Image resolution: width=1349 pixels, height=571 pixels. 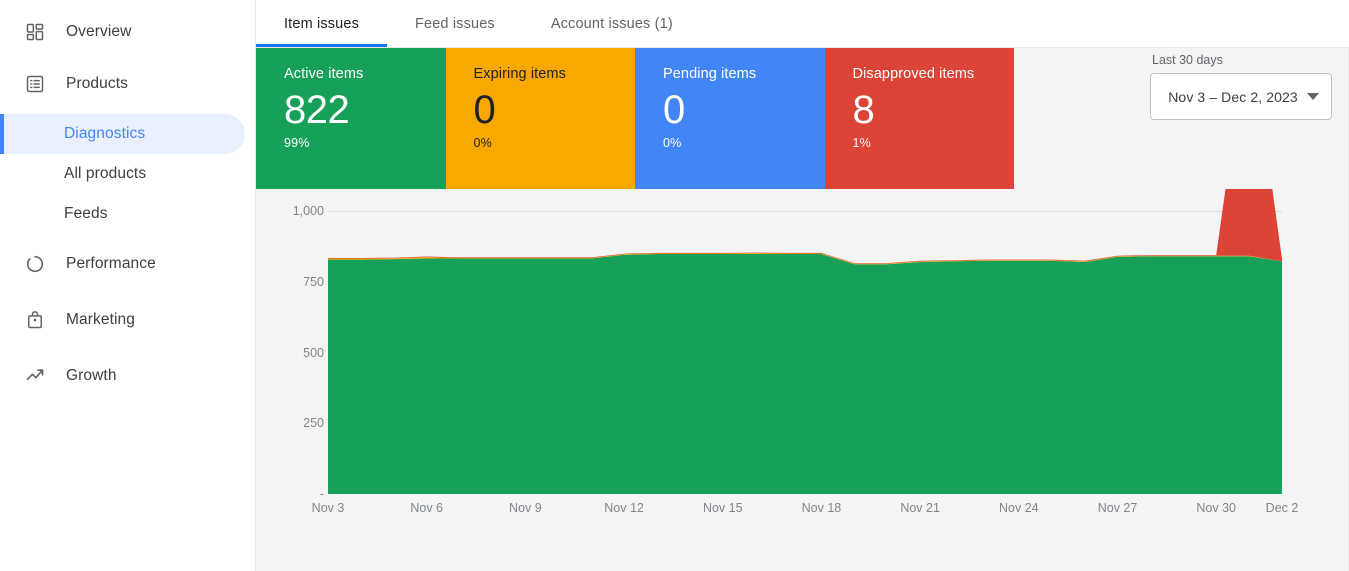 I want to click on chevron-down-icon, so click(x=1313, y=96).